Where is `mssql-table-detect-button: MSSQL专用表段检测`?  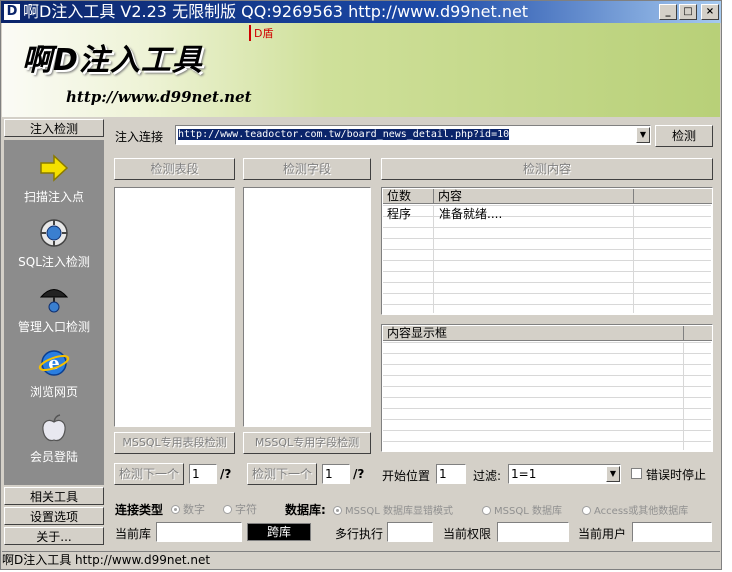
mssql-table-detect-button: MSSQL专用表段检测 is located at coordinates (174, 443).